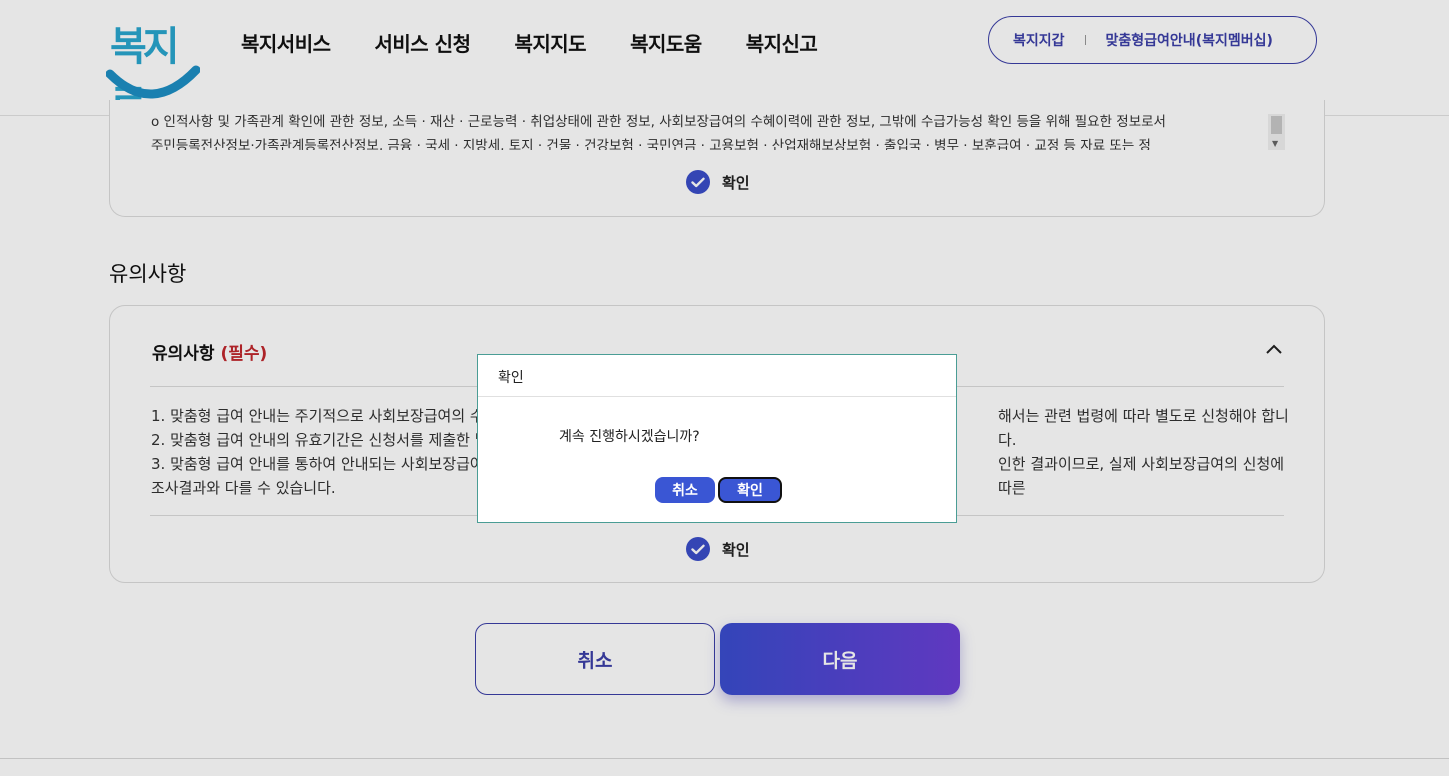 The height and width of the screenshot is (776, 1449). What do you see at coordinates (685, 490) in the screenshot?
I see `dialog-cancel-button: 취소` at bounding box center [685, 490].